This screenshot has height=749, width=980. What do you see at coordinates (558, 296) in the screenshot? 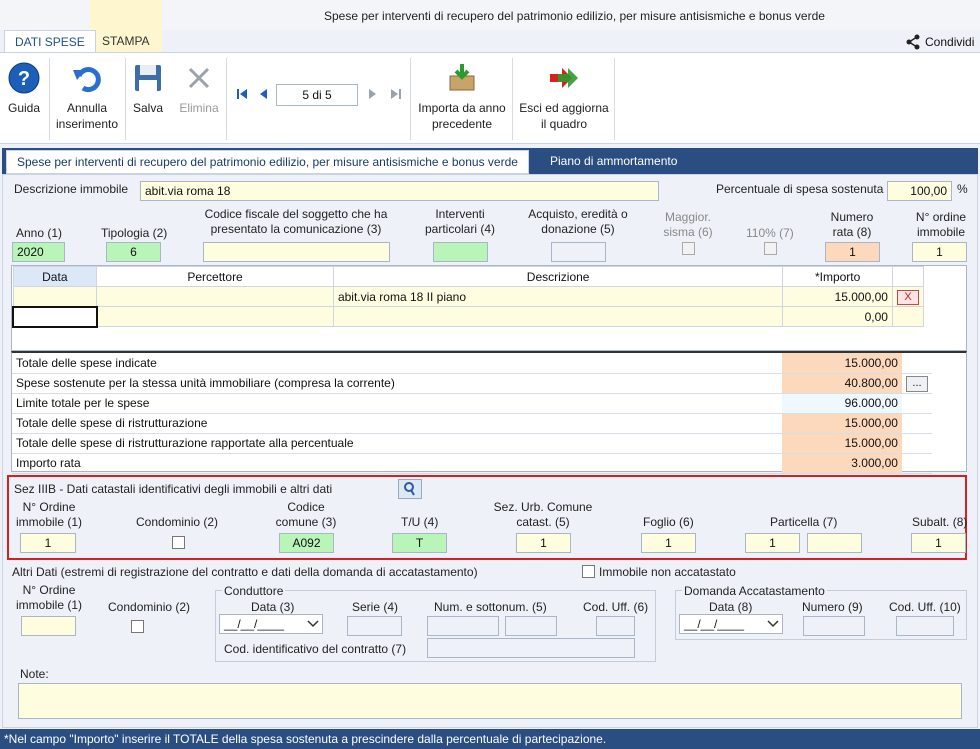
I see `cell-descrizione: abit.via roma 18 II piano` at bounding box center [558, 296].